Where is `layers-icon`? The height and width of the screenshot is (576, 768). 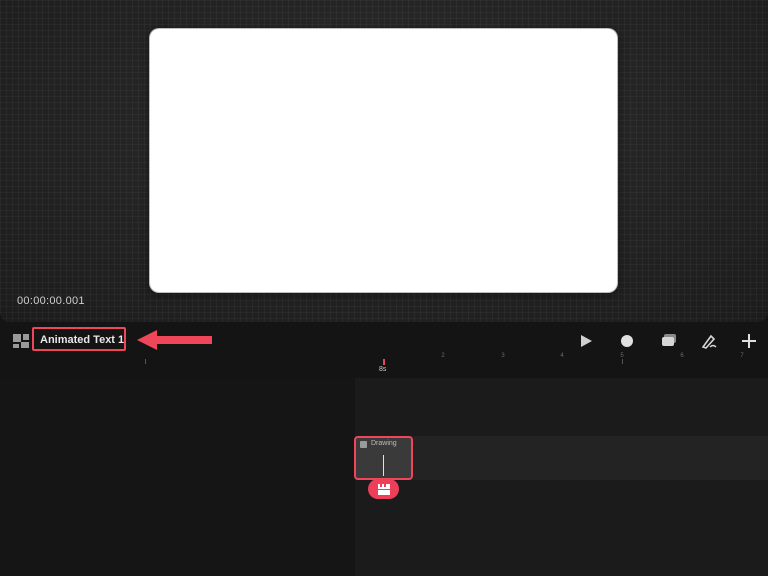 layers-icon is located at coordinates (669, 341).